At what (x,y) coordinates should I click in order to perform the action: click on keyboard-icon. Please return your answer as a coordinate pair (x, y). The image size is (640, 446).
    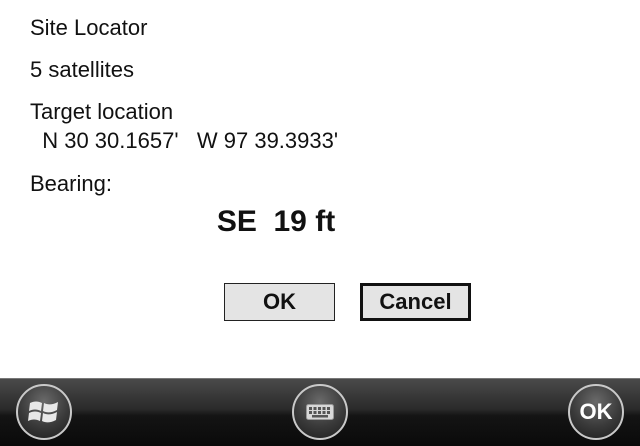
    Looking at the image, I should click on (320, 412).